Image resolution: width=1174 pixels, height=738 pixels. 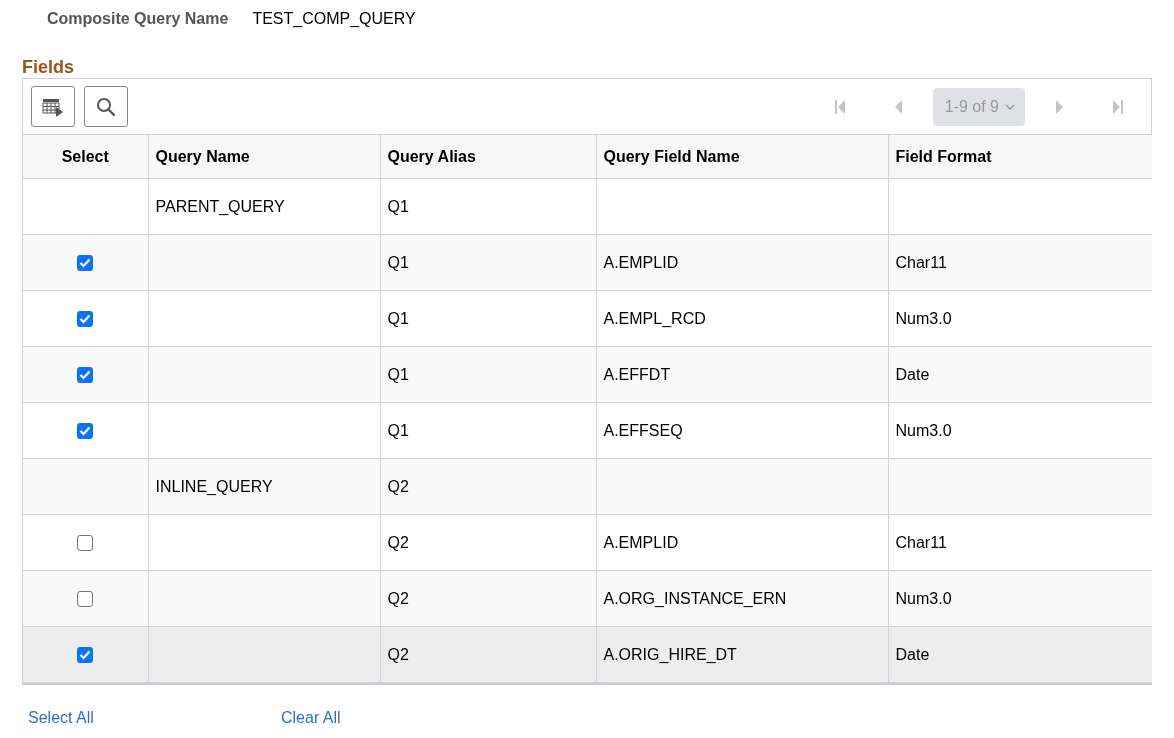 I want to click on field-name-text: A.ORIG_HIRE_DT, so click(x=670, y=654).